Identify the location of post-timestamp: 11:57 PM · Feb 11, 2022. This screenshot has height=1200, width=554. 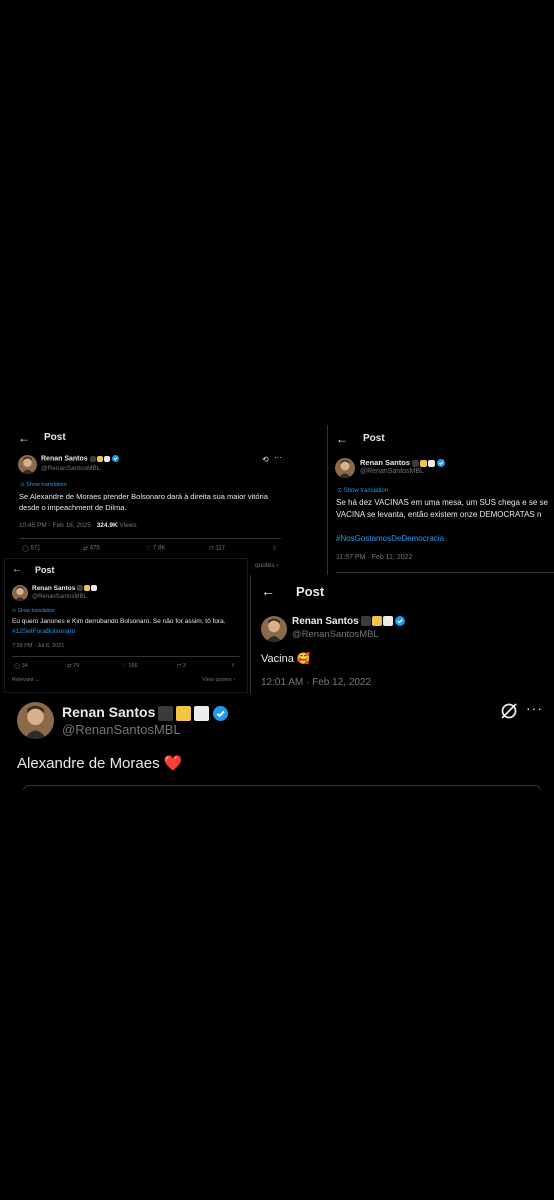
(374, 557).